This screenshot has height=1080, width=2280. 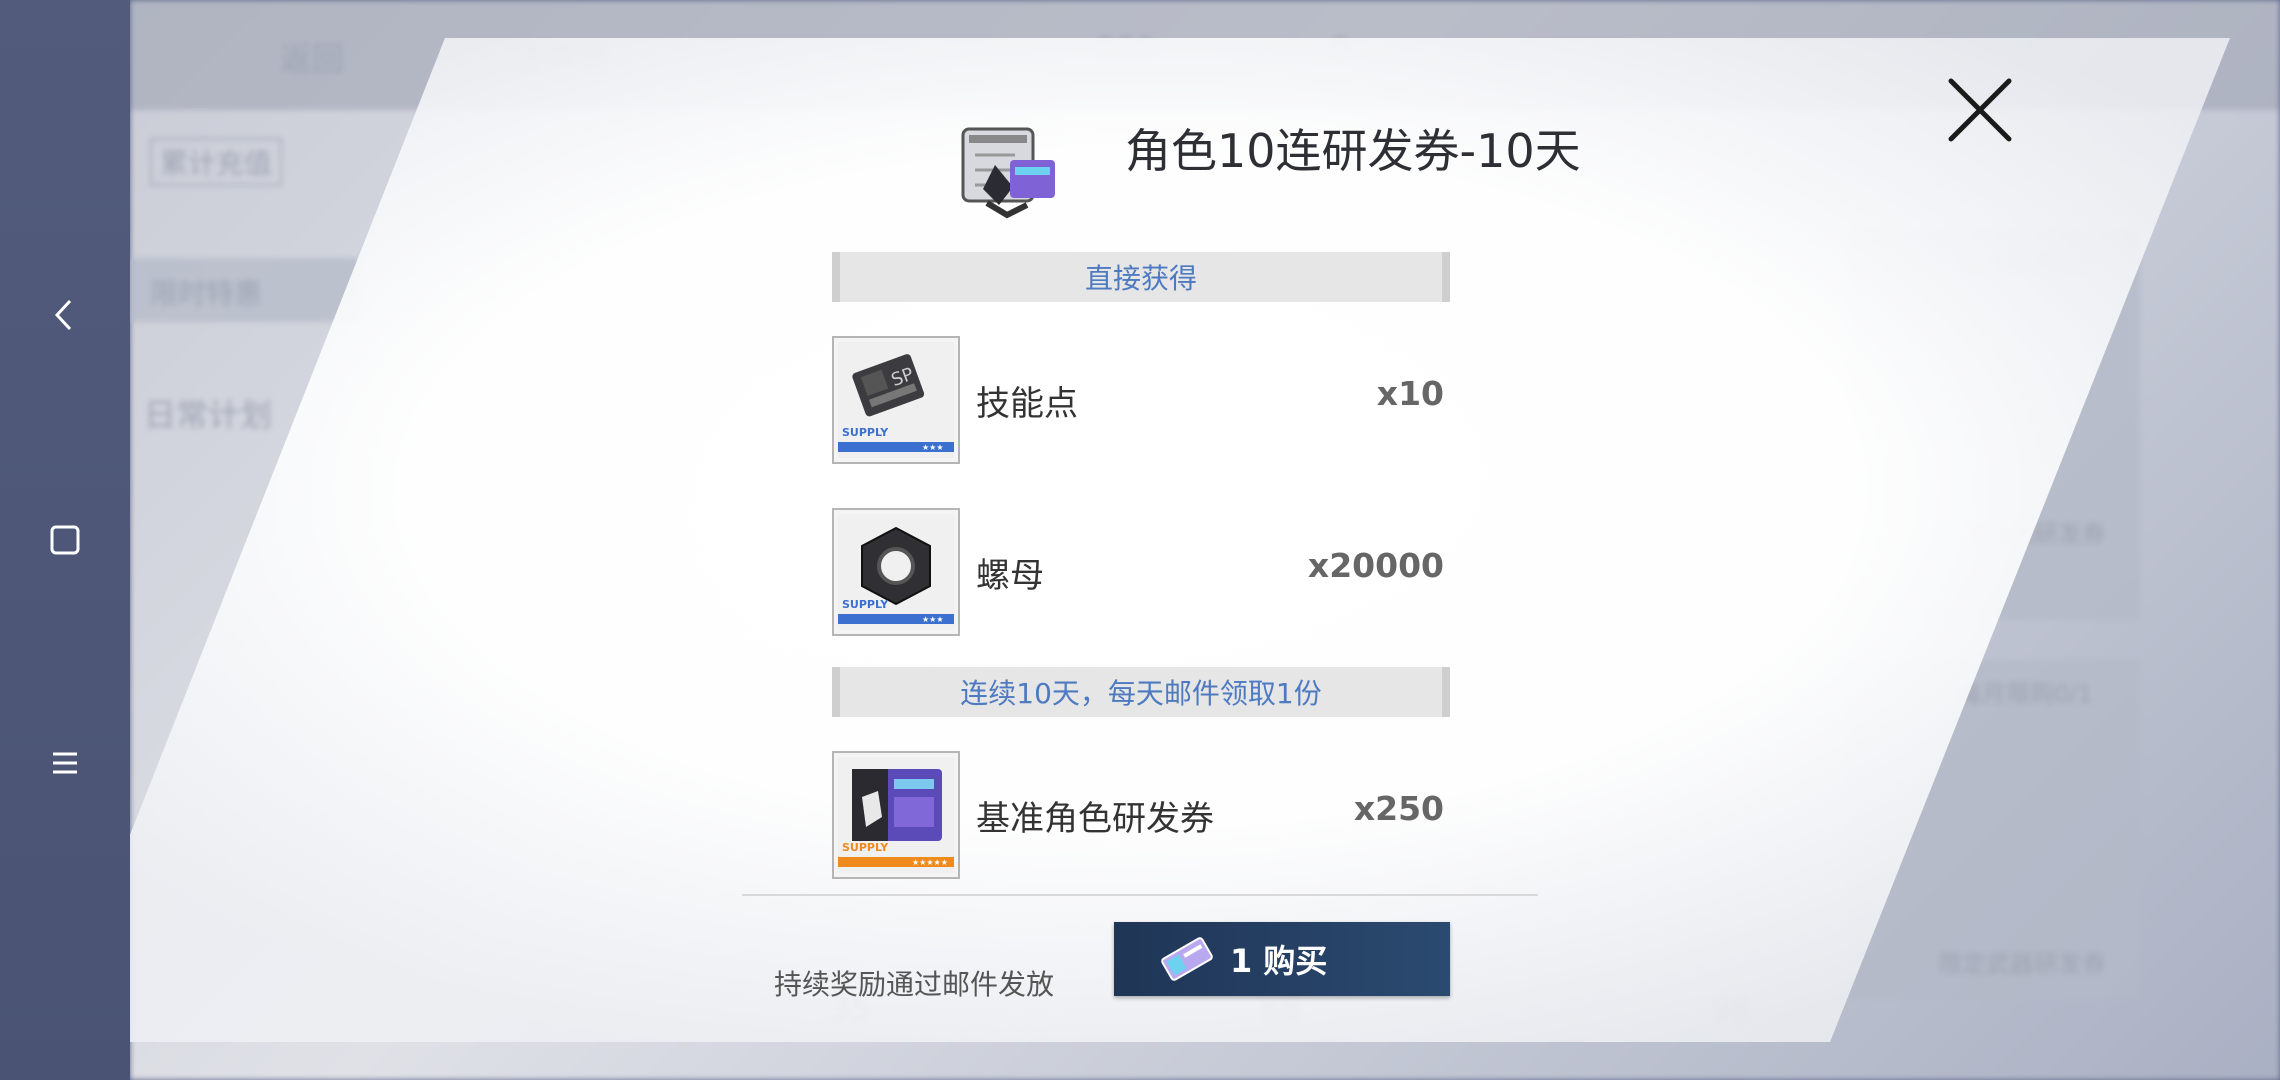 I want to click on close-icon, so click(x=1980, y=110).